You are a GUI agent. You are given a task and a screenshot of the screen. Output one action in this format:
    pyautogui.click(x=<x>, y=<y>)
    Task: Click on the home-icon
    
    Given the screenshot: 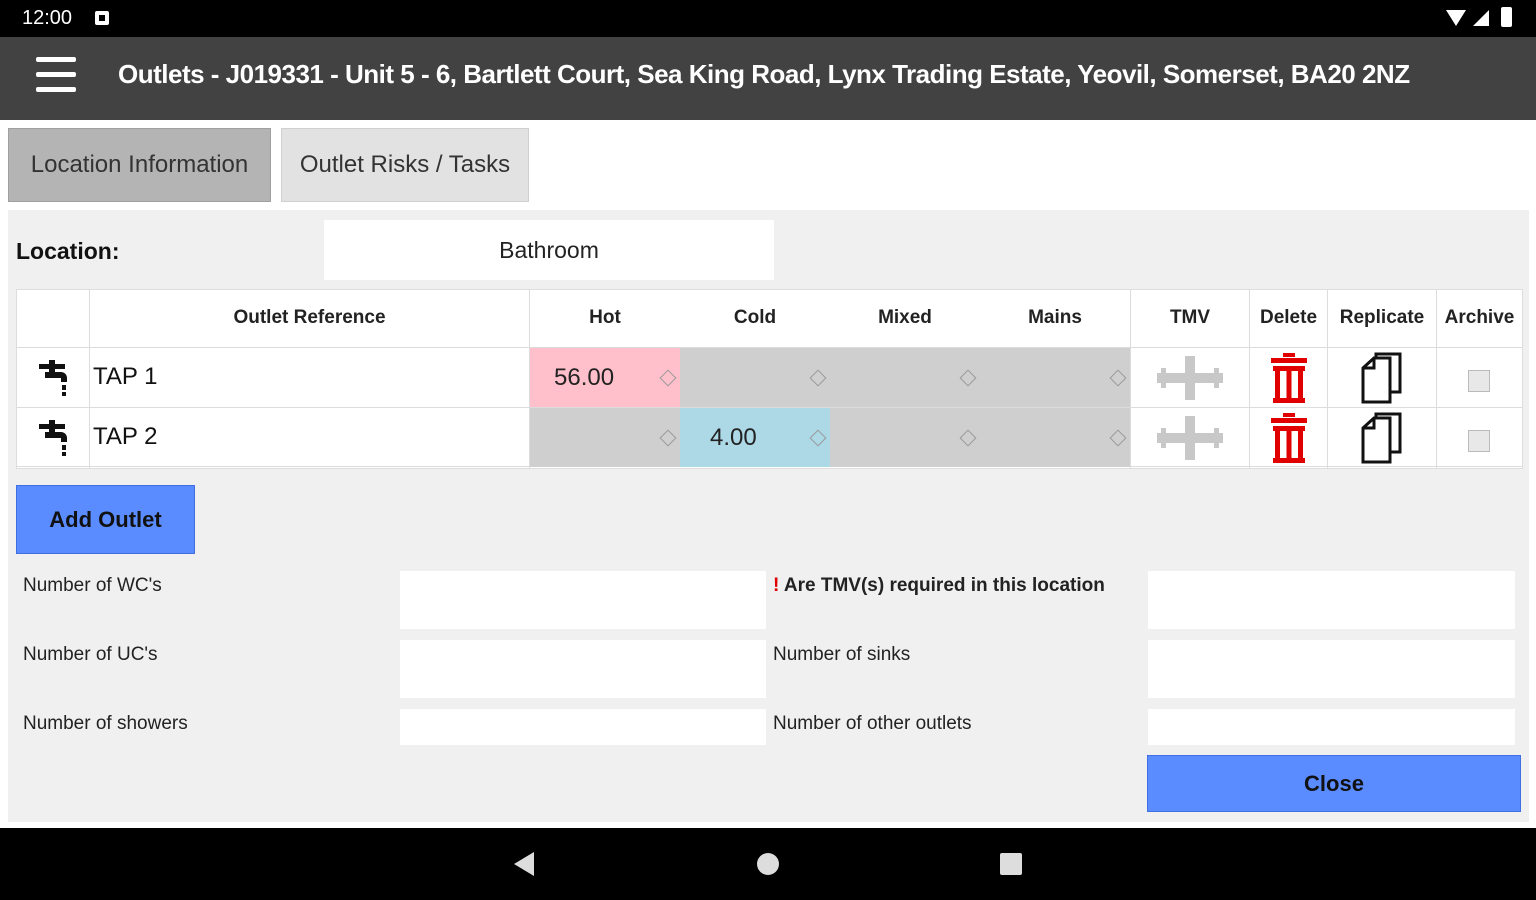 What is the action you would take?
    pyautogui.click(x=768, y=864)
    